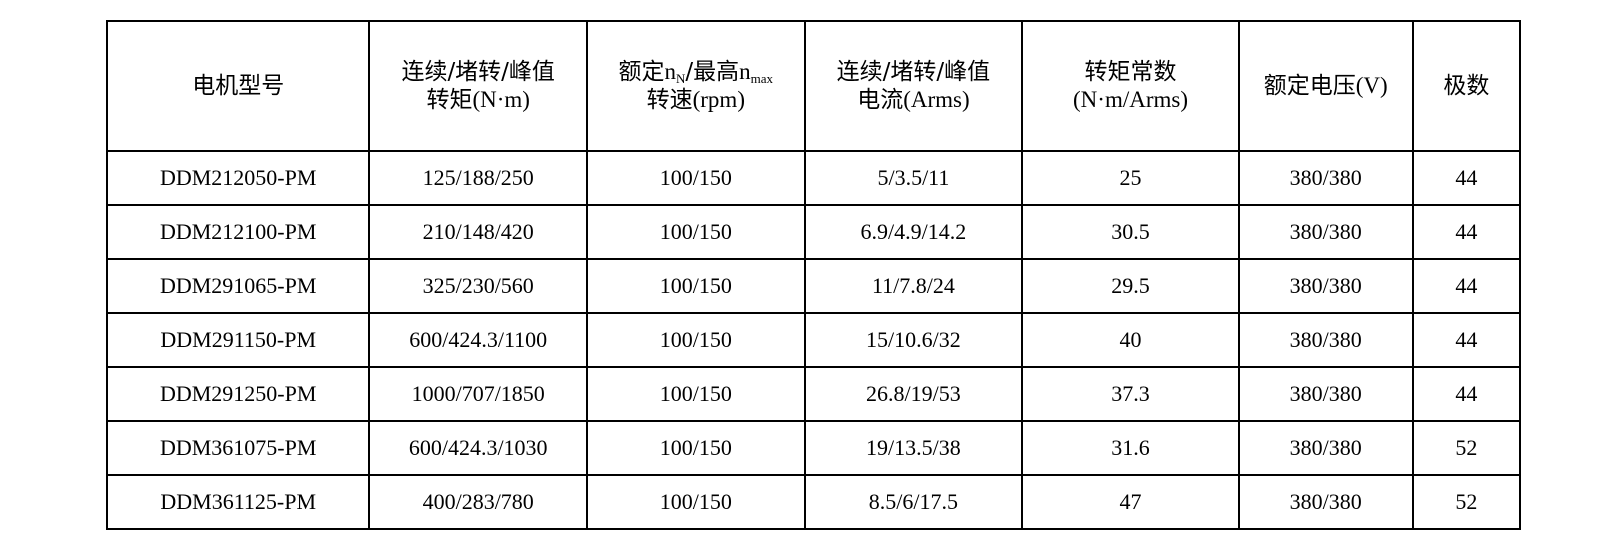 The image size is (1618, 560). Describe the element at coordinates (670, 71) in the screenshot. I see `header-speed-n1: n` at that location.